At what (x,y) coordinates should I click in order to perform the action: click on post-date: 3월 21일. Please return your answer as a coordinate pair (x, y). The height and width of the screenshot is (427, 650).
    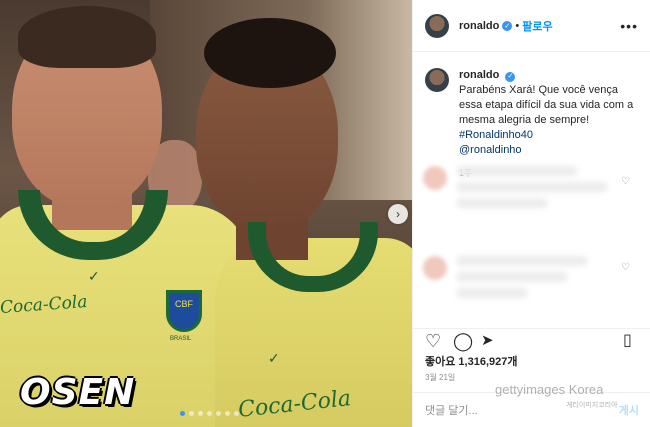
    Looking at the image, I should click on (440, 377).